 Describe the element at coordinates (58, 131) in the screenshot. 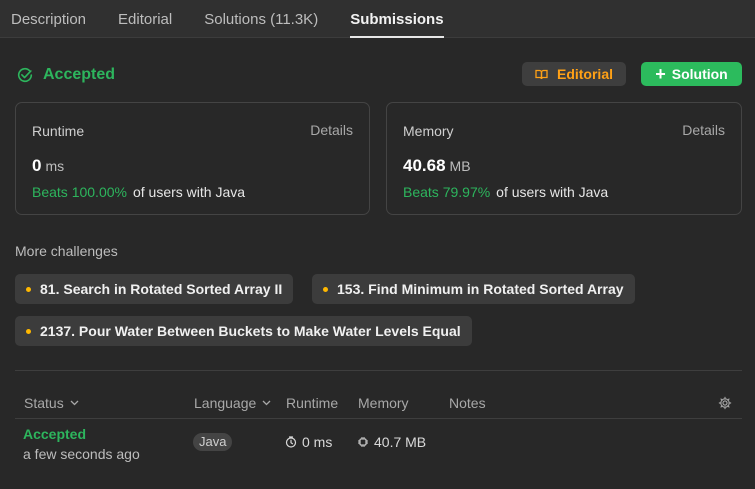

I see `runtime-label: Runtime` at that location.